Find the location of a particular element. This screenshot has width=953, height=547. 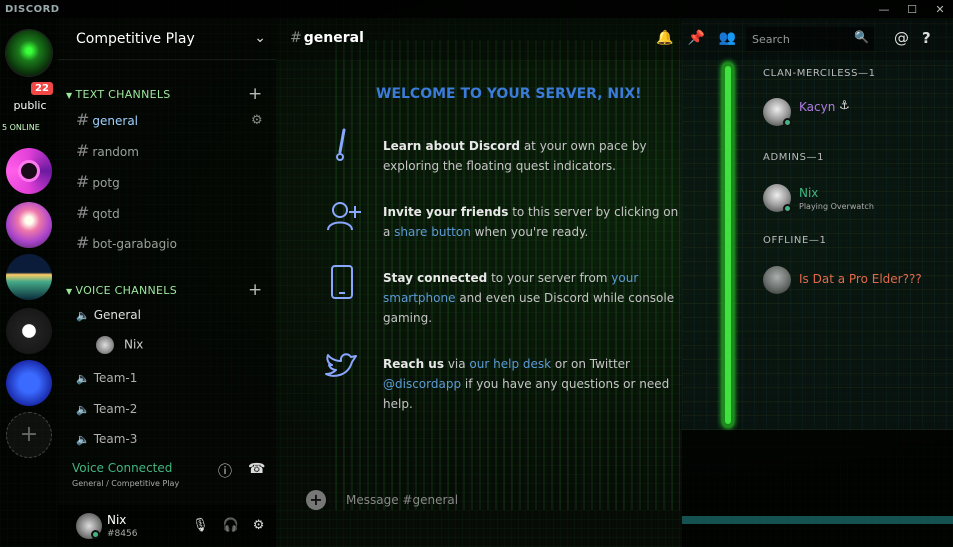

voice-channel-label: General is located at coordinates (117, 315).